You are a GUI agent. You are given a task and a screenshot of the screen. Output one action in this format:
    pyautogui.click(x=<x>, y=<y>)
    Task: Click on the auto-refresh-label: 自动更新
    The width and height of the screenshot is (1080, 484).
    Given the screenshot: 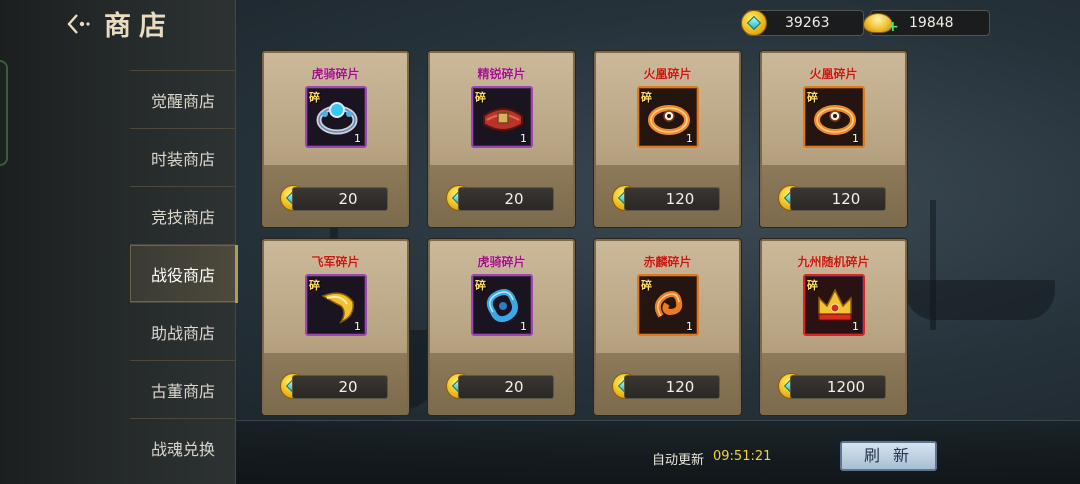 What is the action you would take?
    pyautogui.click(x=678, y=460)
    